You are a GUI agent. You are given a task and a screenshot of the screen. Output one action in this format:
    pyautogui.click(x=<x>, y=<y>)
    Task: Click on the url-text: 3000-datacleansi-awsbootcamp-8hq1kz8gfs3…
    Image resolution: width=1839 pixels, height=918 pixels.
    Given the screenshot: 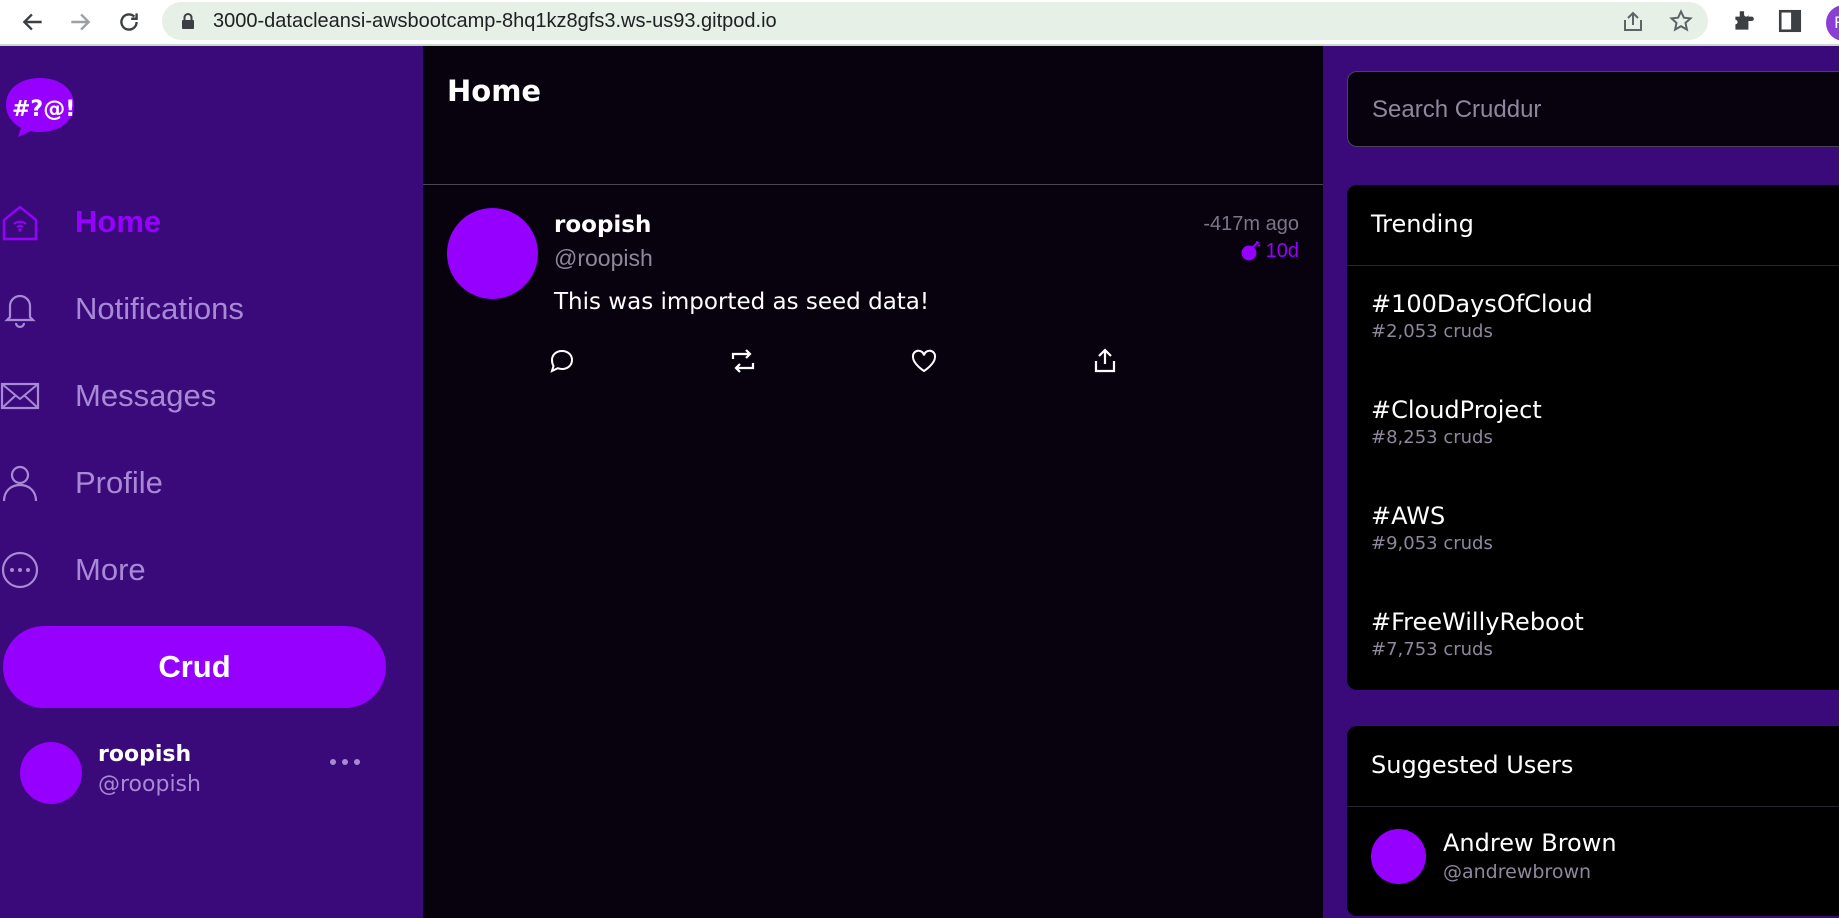 What is the action you would take?
    pyautogui.click(x=495, y=21)
    